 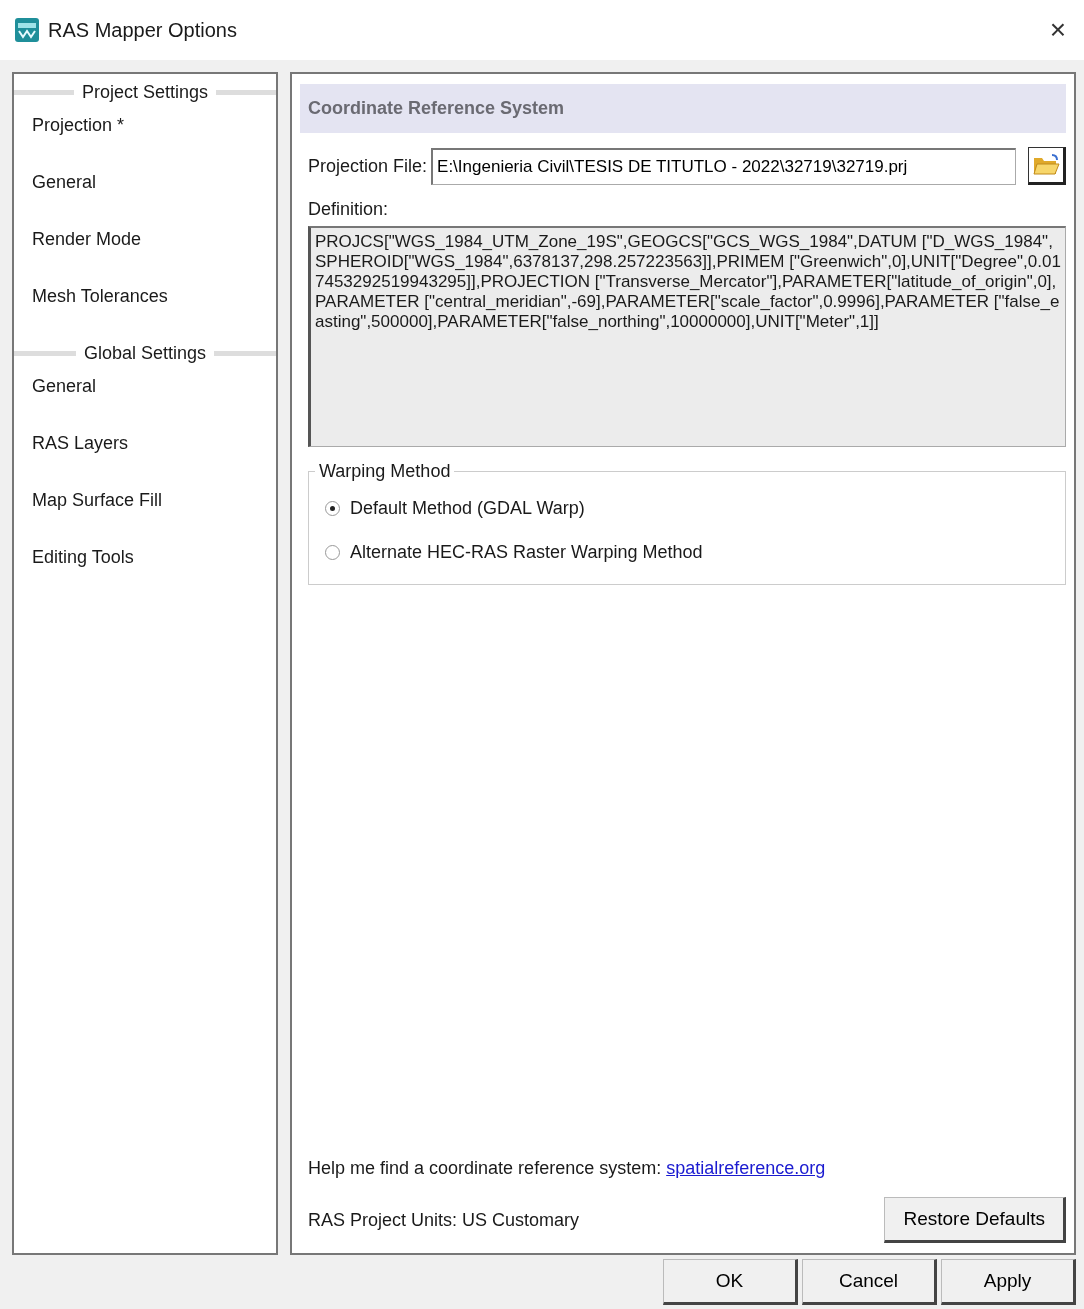 What do you see at coordinates (368, 166) in the screenshot?
I see `field-label: Projection File:` at bounding box center [368, 166].